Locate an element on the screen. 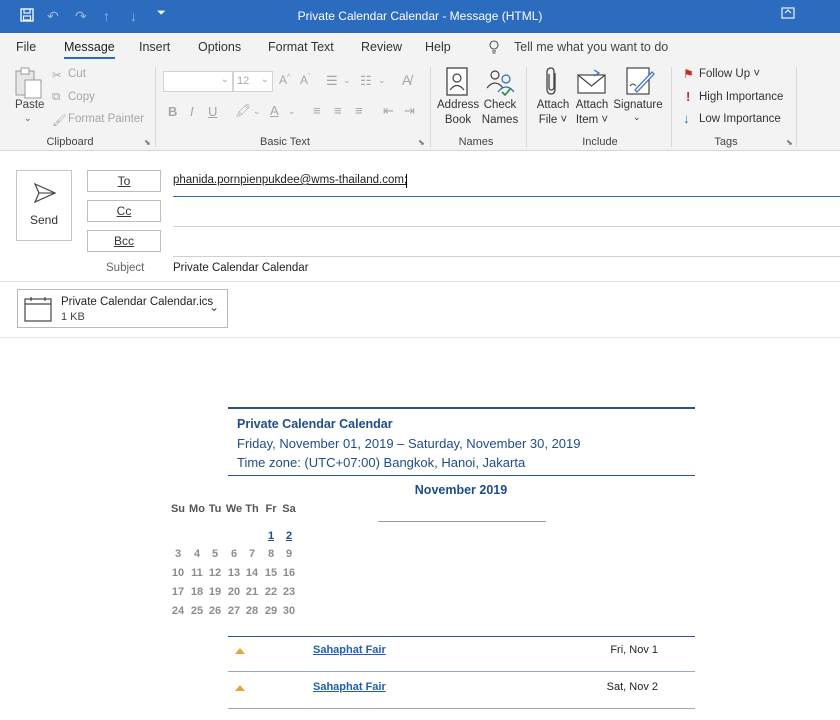  calendar-header-rule is located at coordinates (461, 475).